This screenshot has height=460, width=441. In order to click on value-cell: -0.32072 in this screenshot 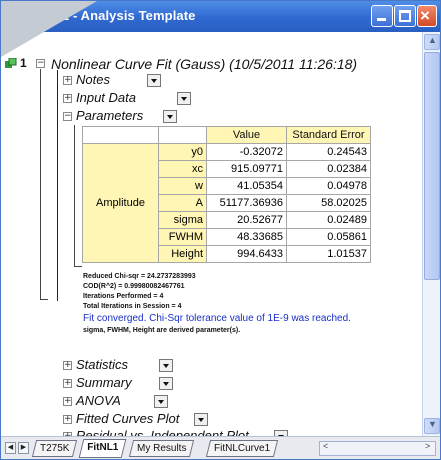, I will do `click(246, 152)`.